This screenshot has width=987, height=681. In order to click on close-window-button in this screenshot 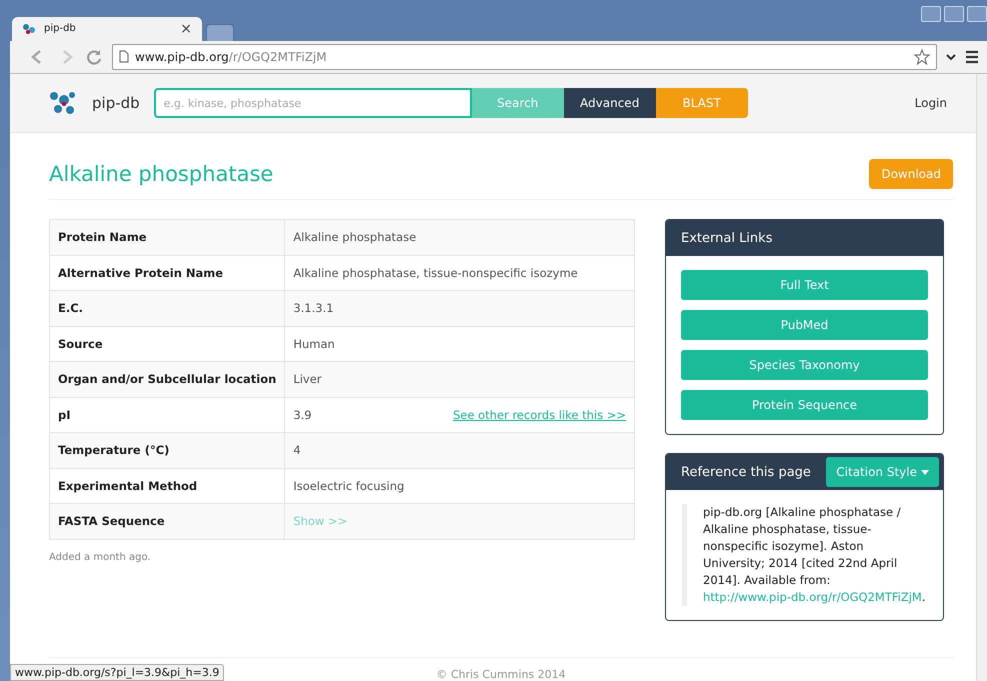, I will do `click(977, 14)`.